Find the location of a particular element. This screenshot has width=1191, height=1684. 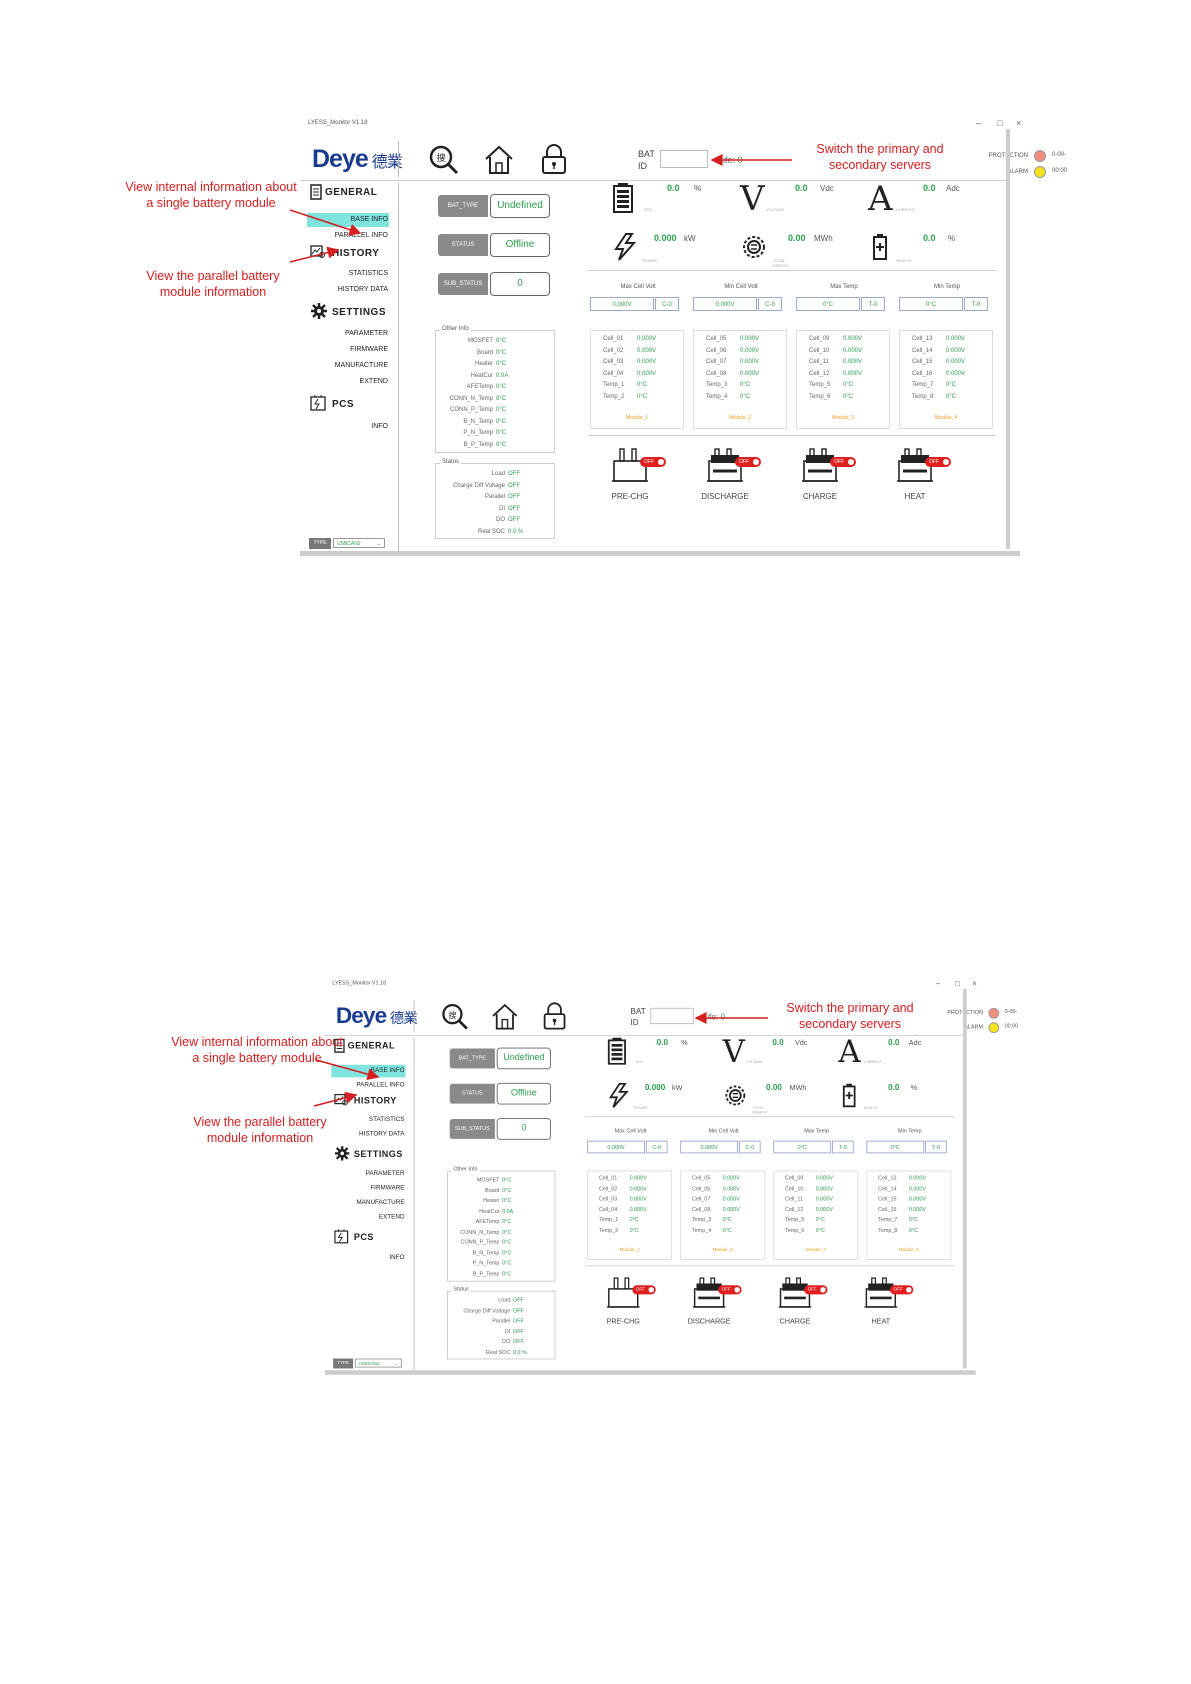

status-label: STATUS is located at coordinates (472, 1093).